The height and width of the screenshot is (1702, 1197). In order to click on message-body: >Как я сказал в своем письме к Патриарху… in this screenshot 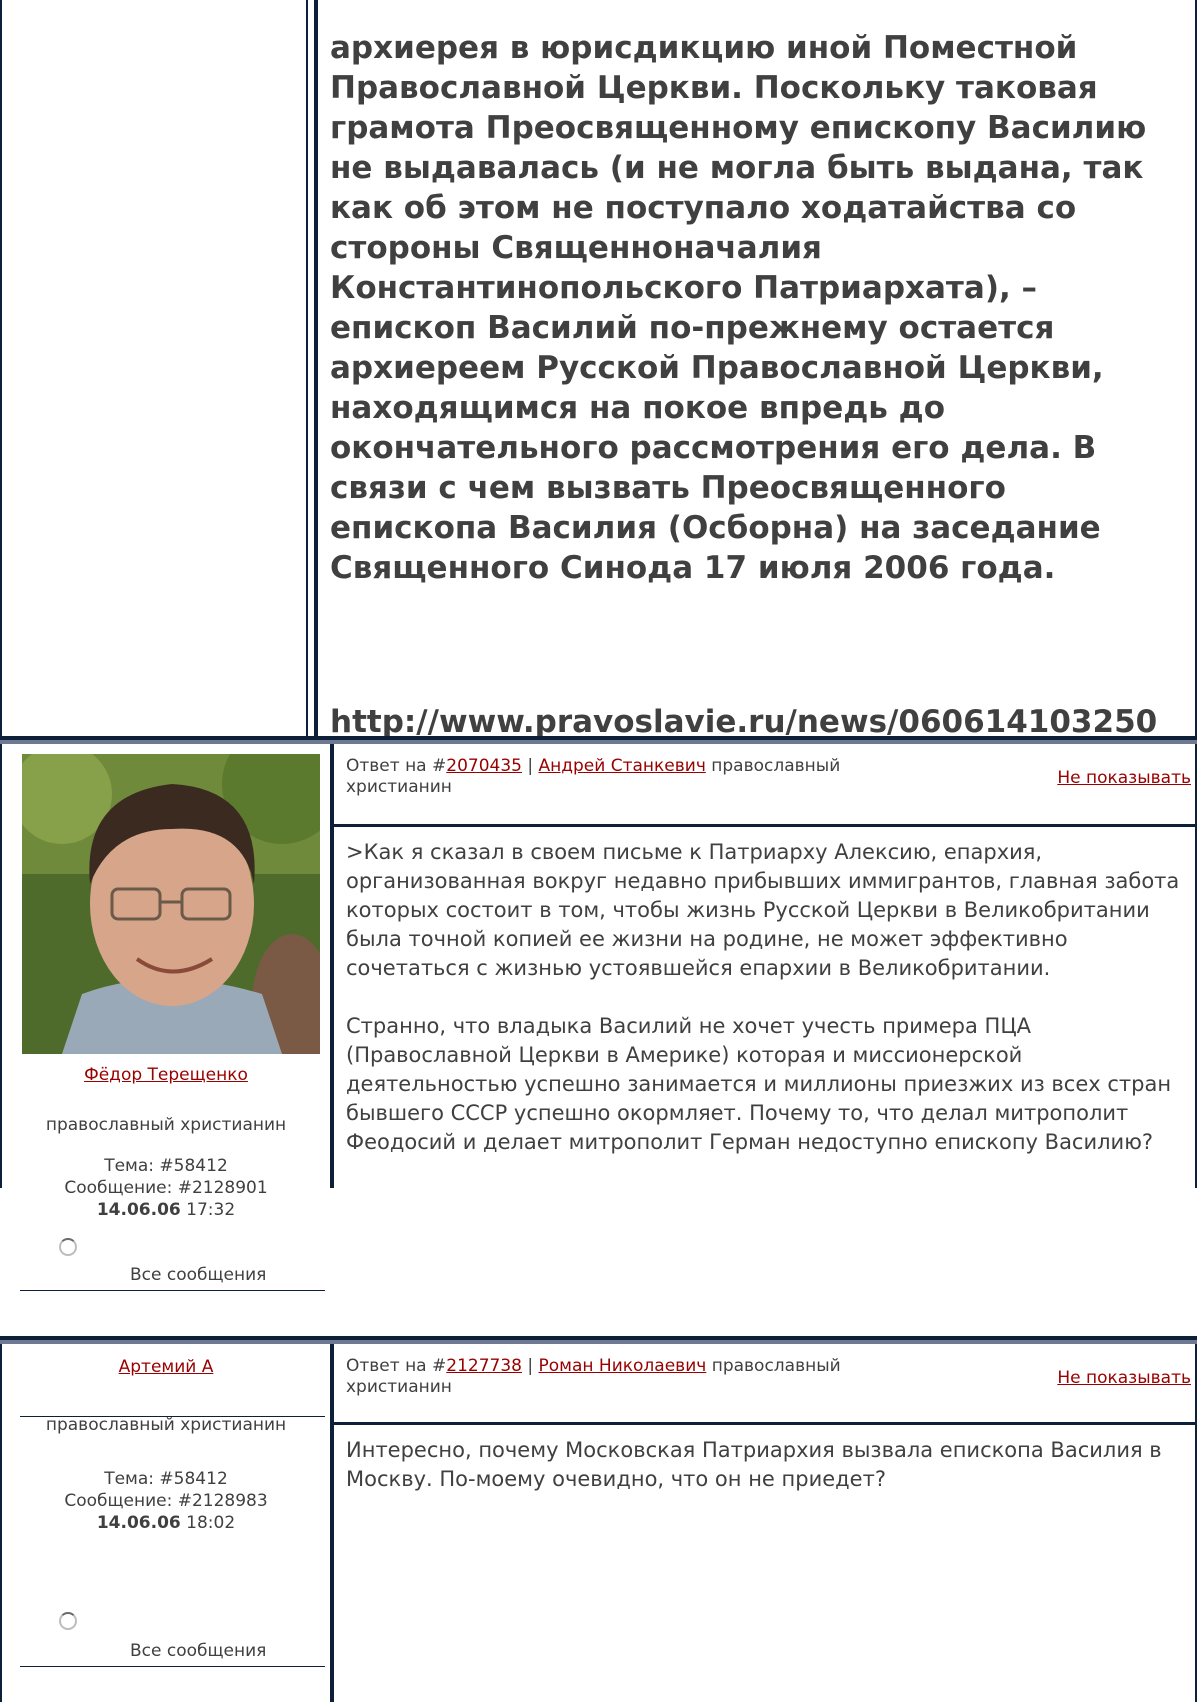, I will do `click(766, 1012)`.